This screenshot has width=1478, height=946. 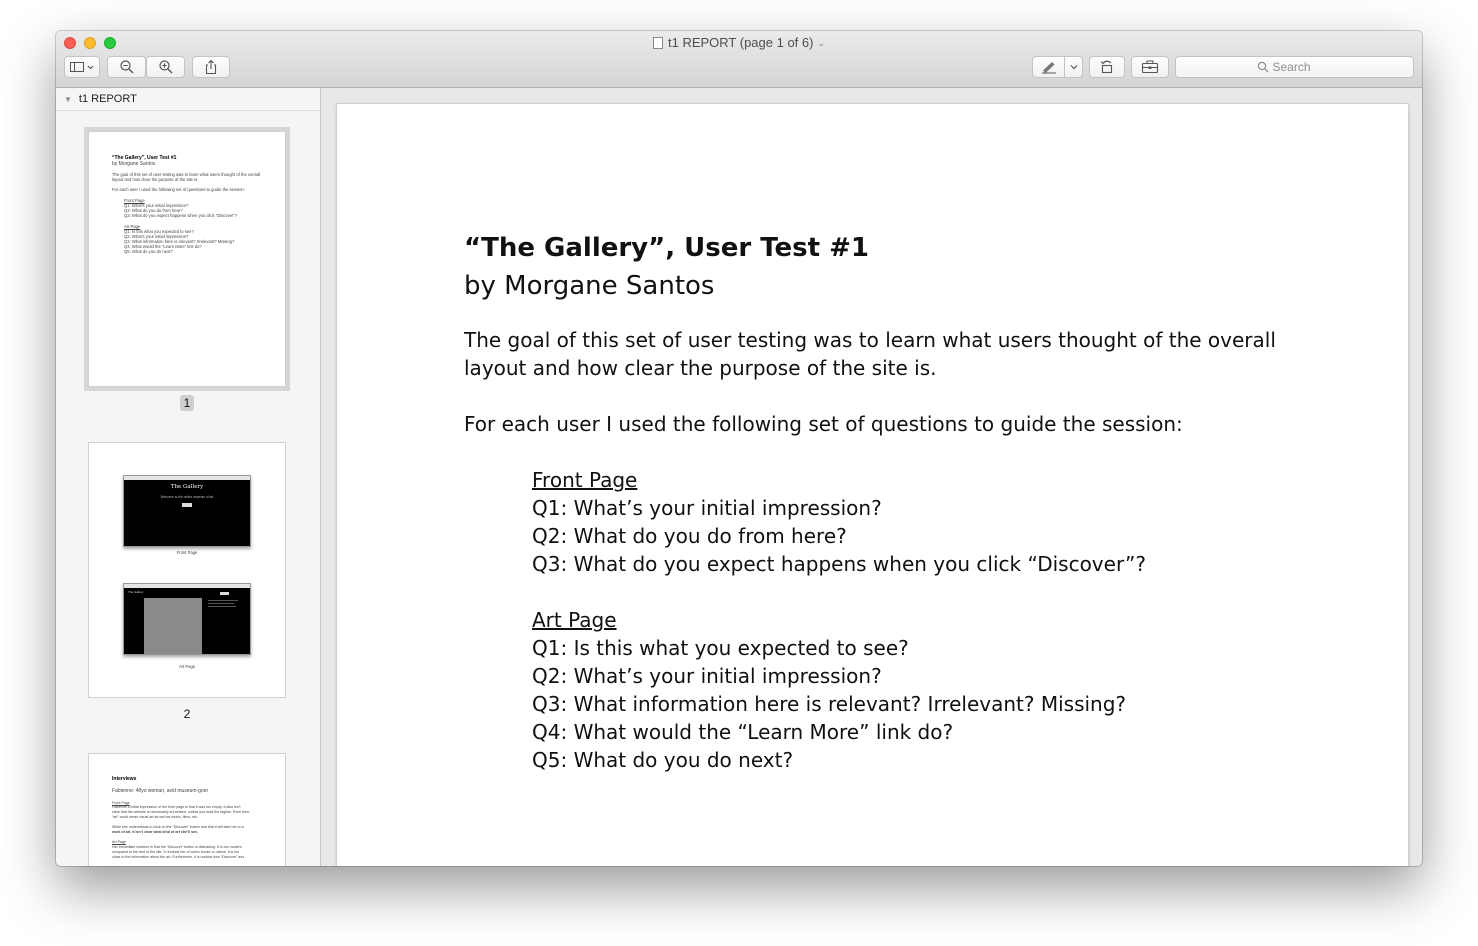 What do you see at coordinates (148, 251) in the screenshot?
I see `thumb-aq5: Q5: What do you do next?` at bounding box center [148, 251].